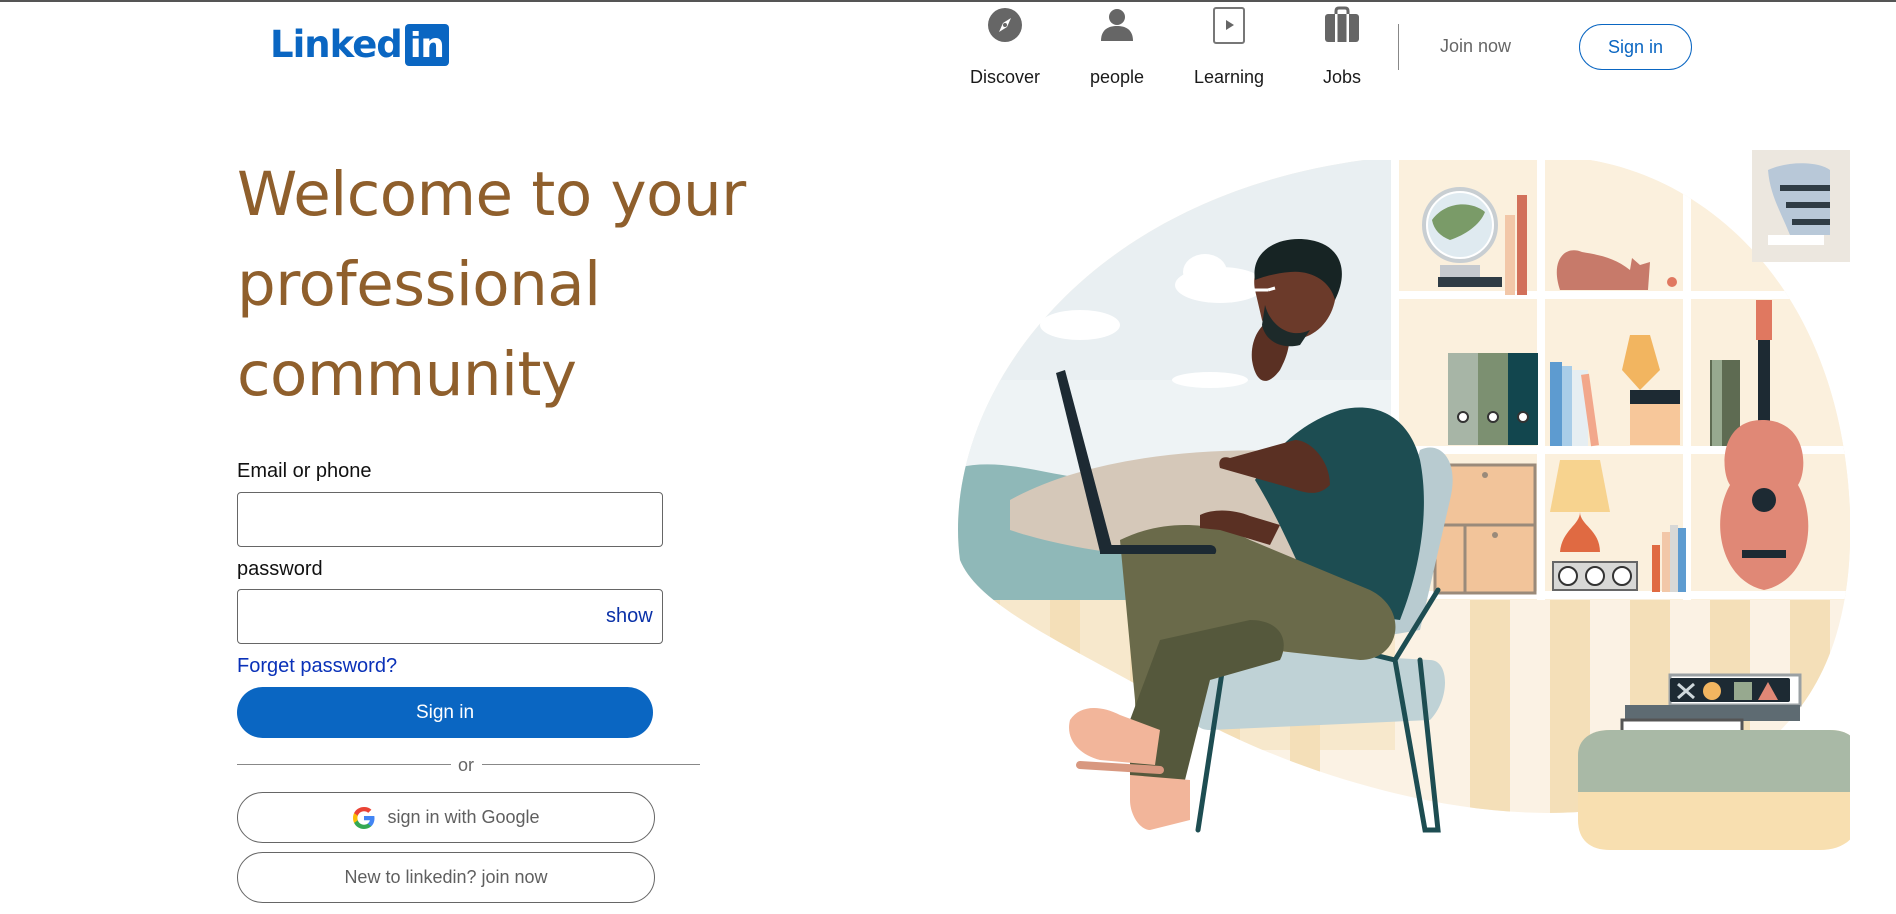  I want to click on briefcase-icon, so click(1342, 24).